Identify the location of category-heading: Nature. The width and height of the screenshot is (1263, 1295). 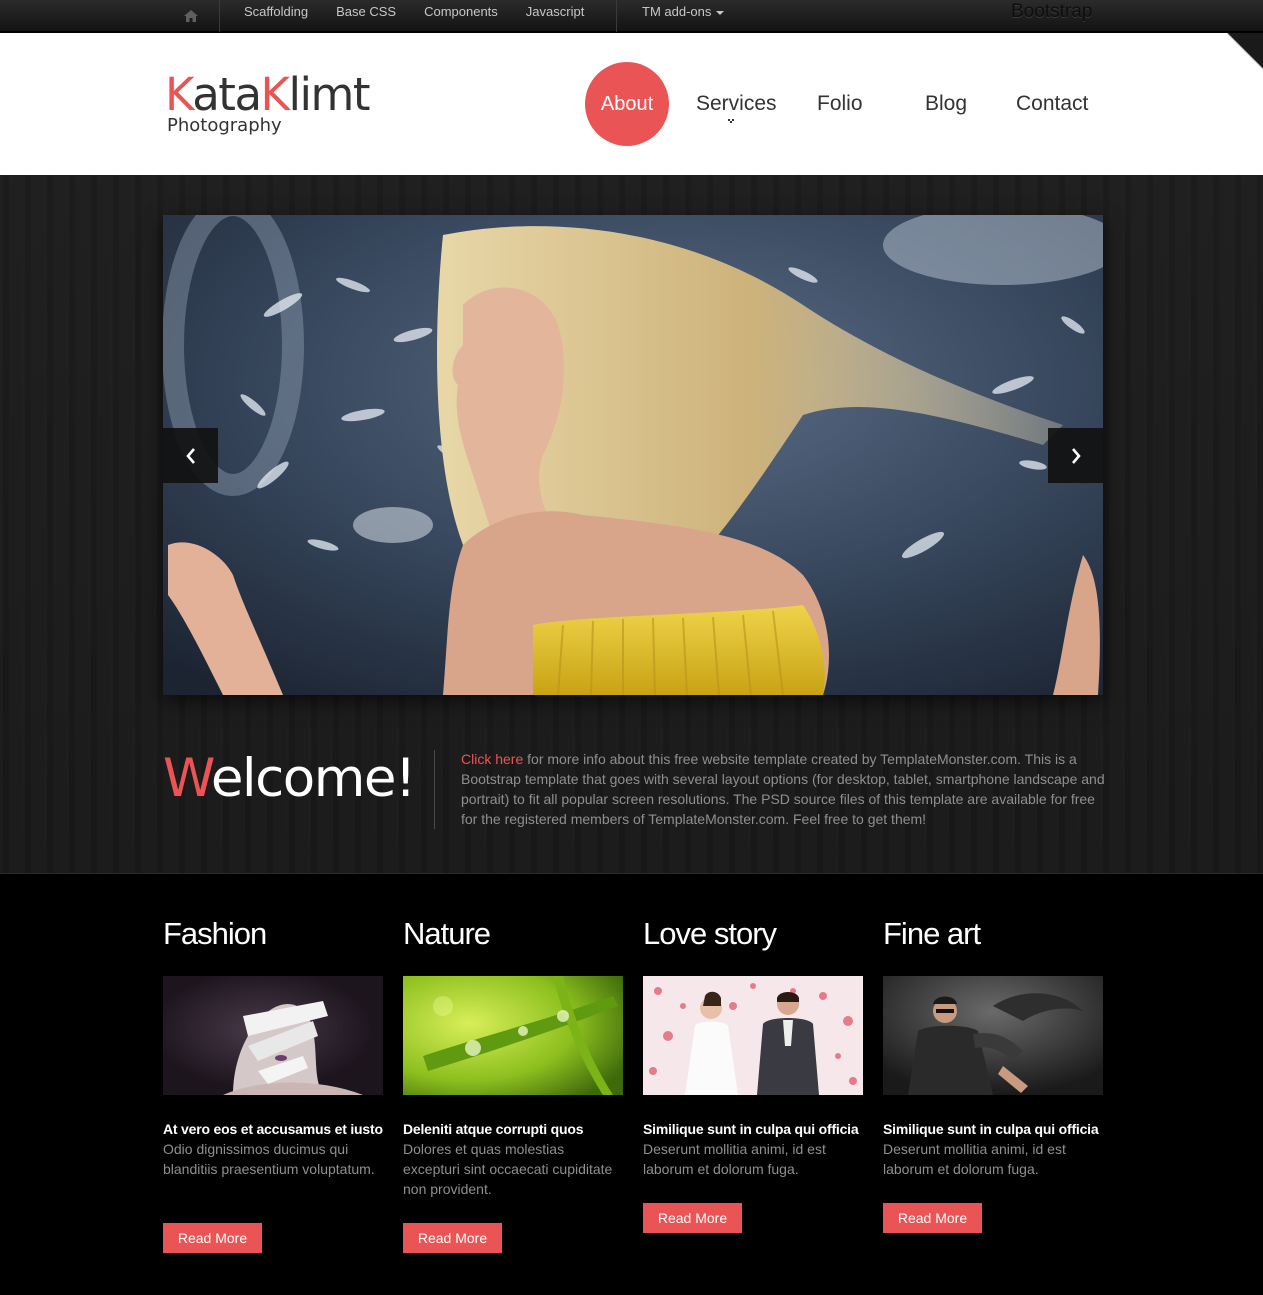
(447, 933).